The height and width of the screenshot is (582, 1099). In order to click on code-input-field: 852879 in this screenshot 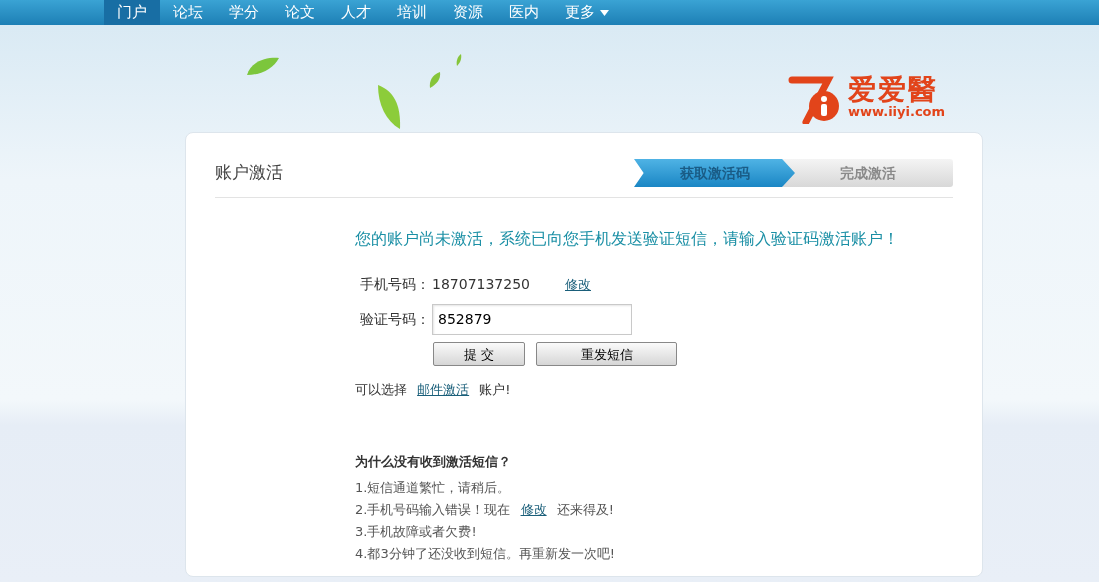, I will do `click(532, 319)`.